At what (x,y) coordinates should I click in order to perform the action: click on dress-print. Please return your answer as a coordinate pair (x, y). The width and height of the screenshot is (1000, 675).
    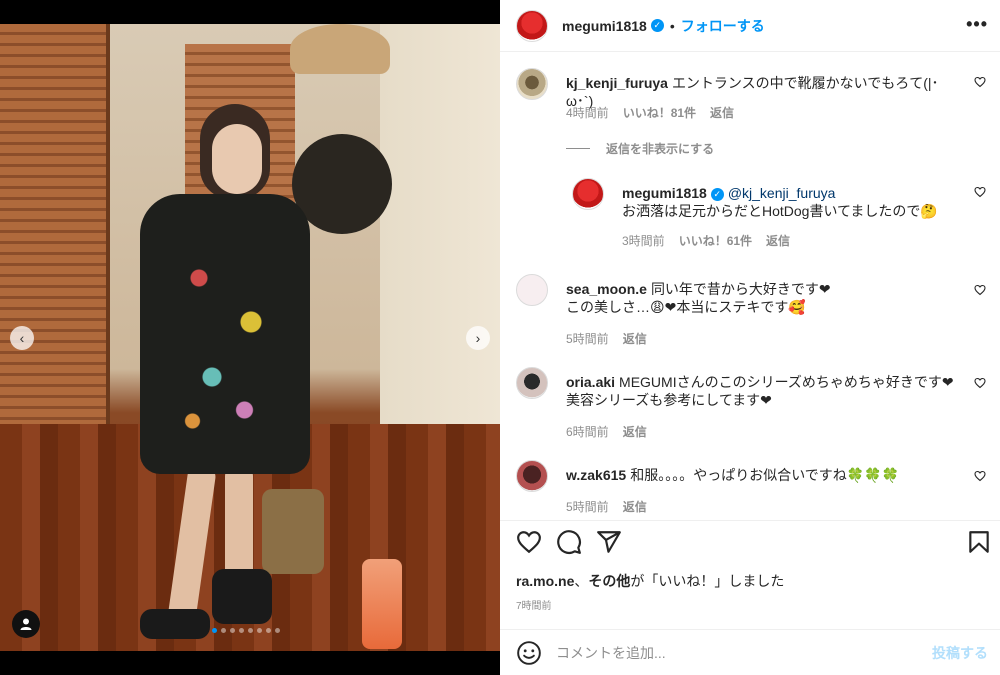
    Looking at the image, I should click on (225, 344).